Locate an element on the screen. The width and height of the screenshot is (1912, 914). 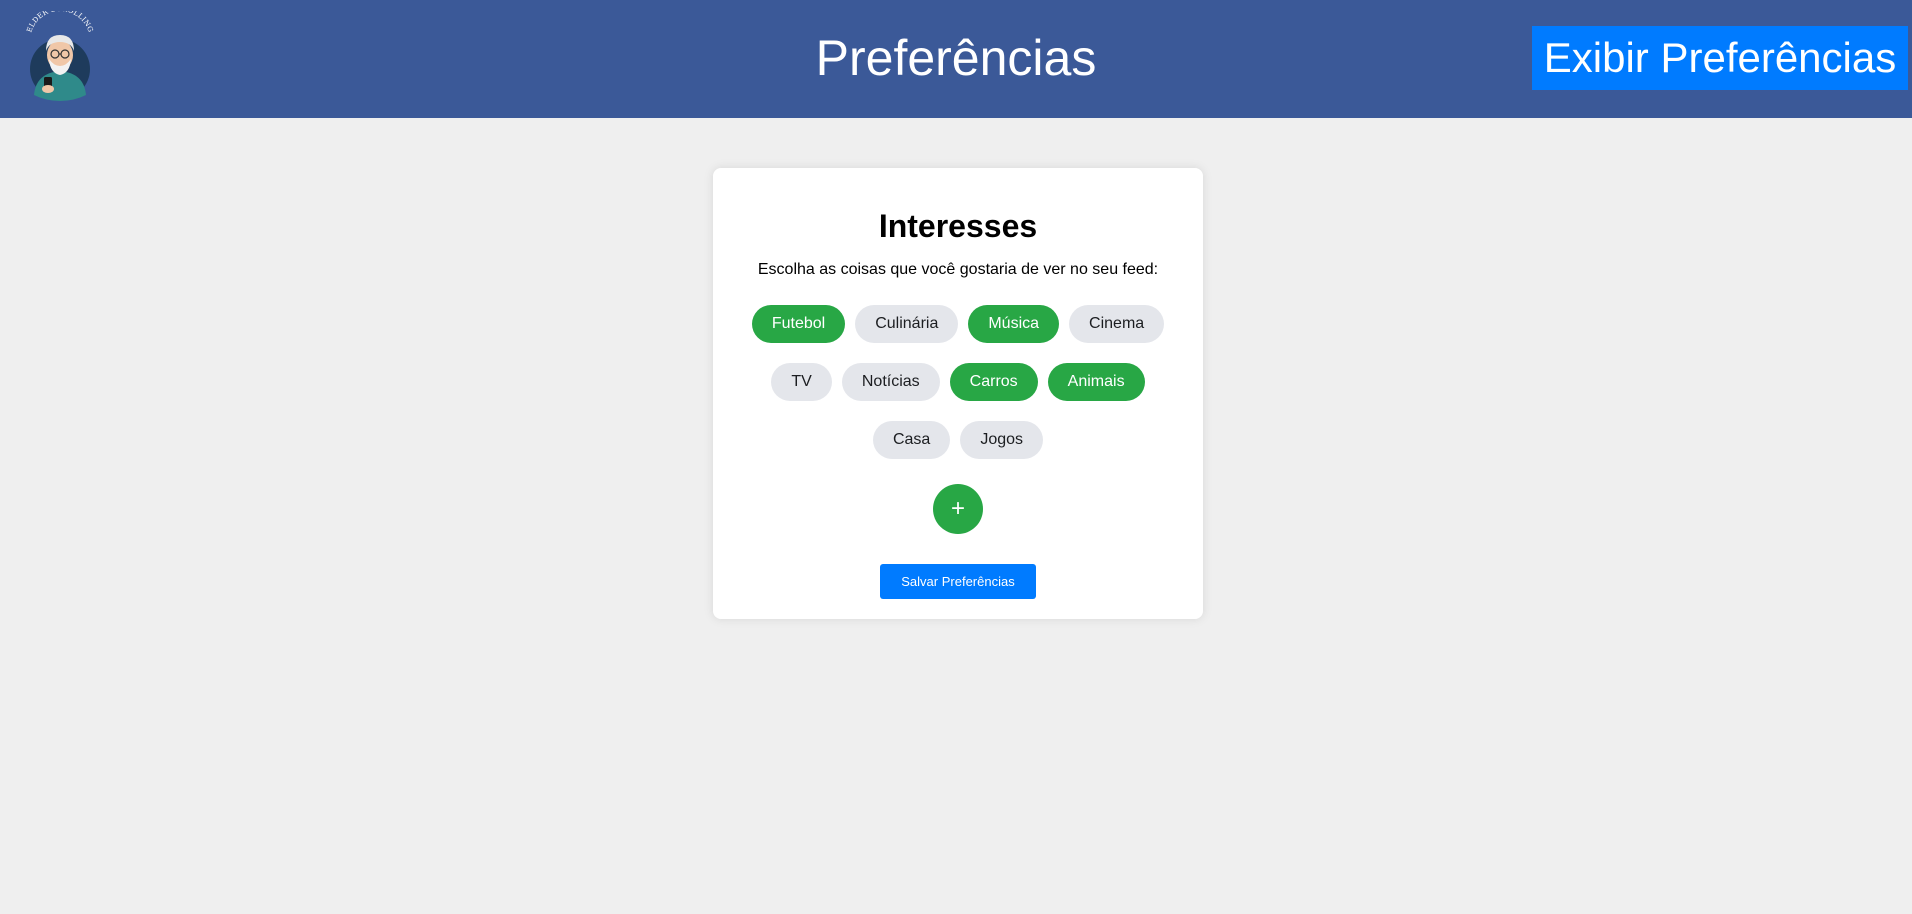
tag-culinaria: Culinária is located at coordinates (907, 324).